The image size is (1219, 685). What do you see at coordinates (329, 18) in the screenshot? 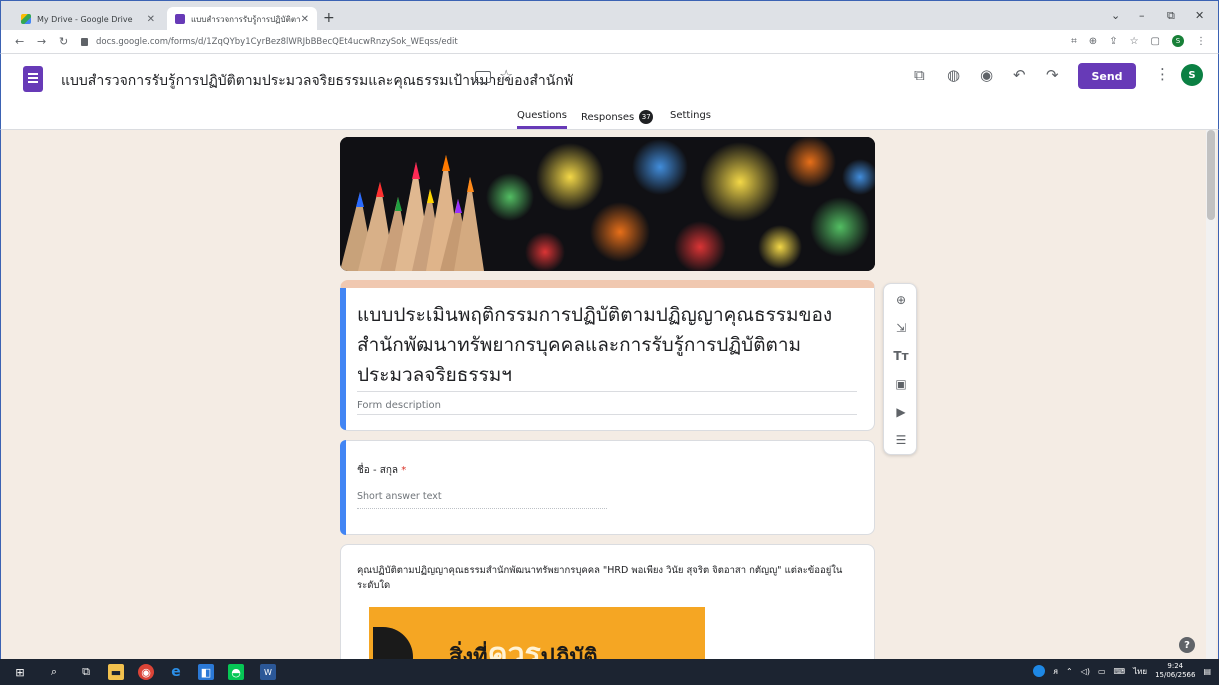
I see `new-tab-icon: +` at bounding box center [329, 18].